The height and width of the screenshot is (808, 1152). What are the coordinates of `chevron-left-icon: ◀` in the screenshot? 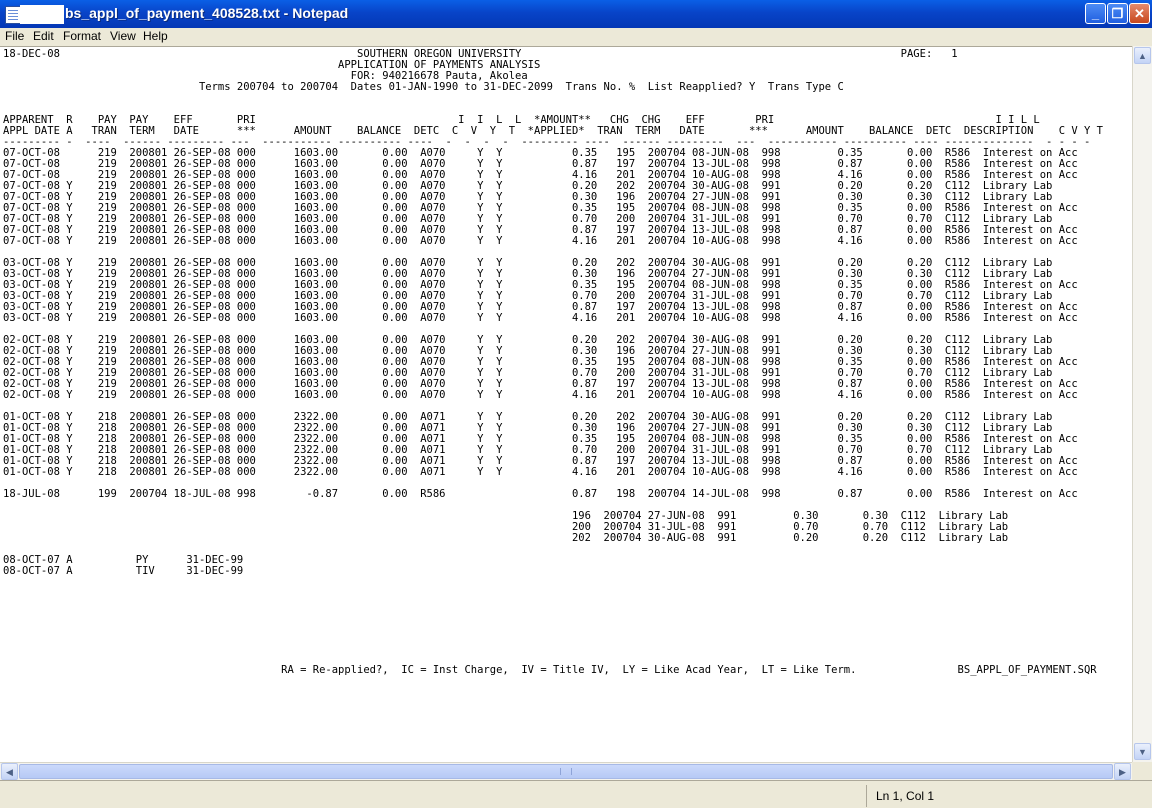 It's located at (9, 772).